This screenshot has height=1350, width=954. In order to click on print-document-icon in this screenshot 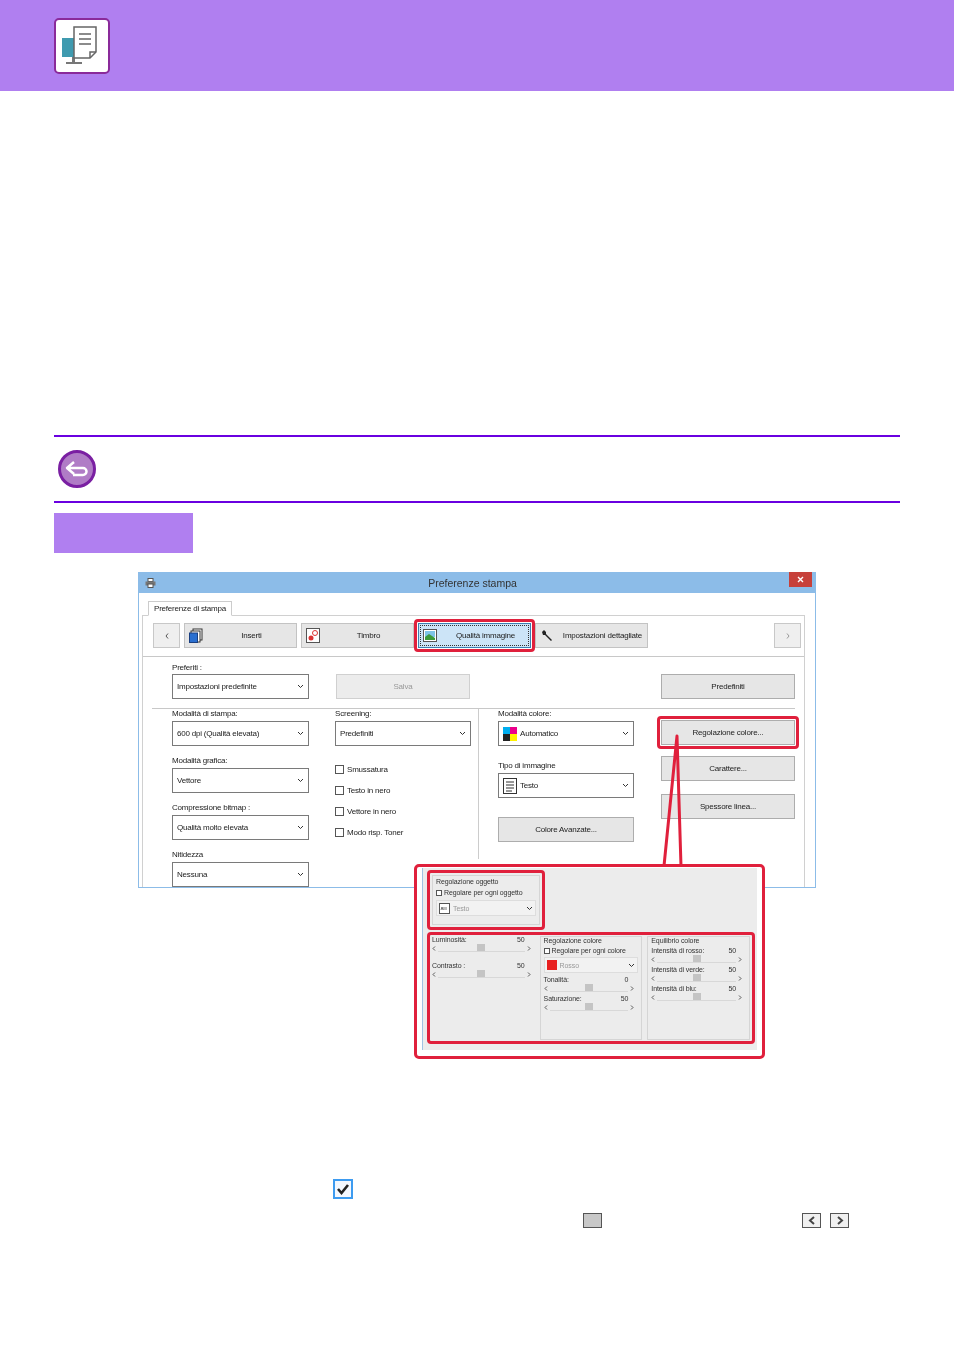, I will do `click(82, 46)`.